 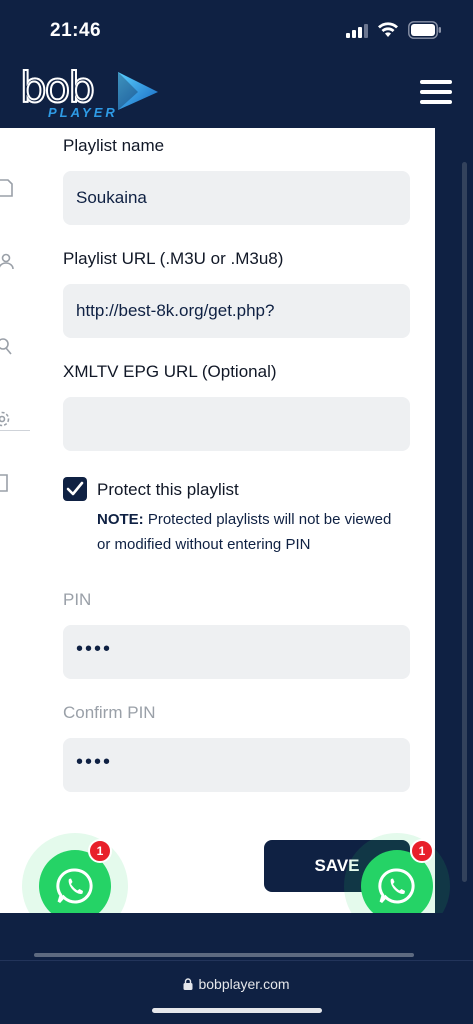 I want to click on pin-input: ••••, so click(x=236, y=652).